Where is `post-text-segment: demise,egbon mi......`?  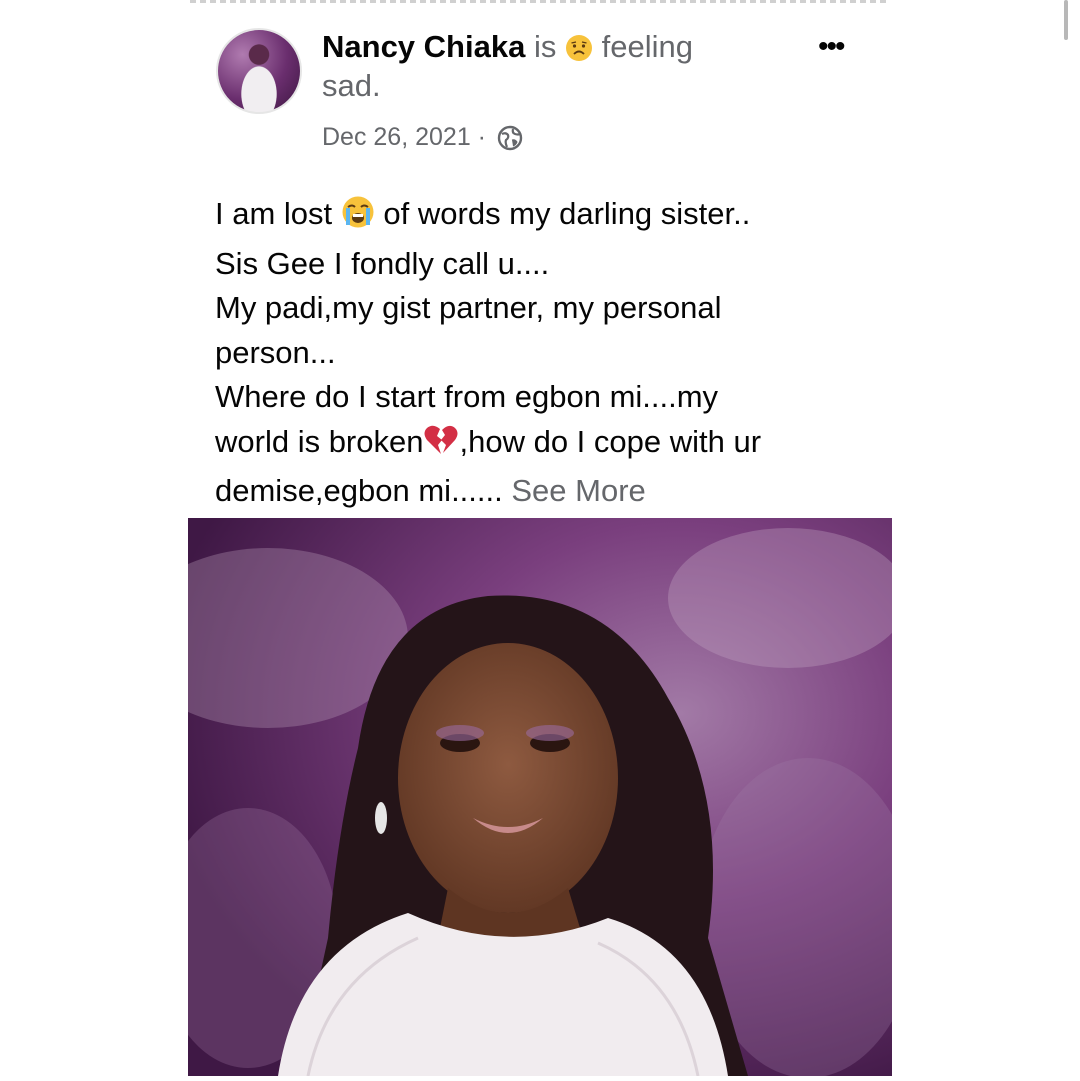 post-text-segment: demise,egbon mi...... is located at coordinates (359, 490).